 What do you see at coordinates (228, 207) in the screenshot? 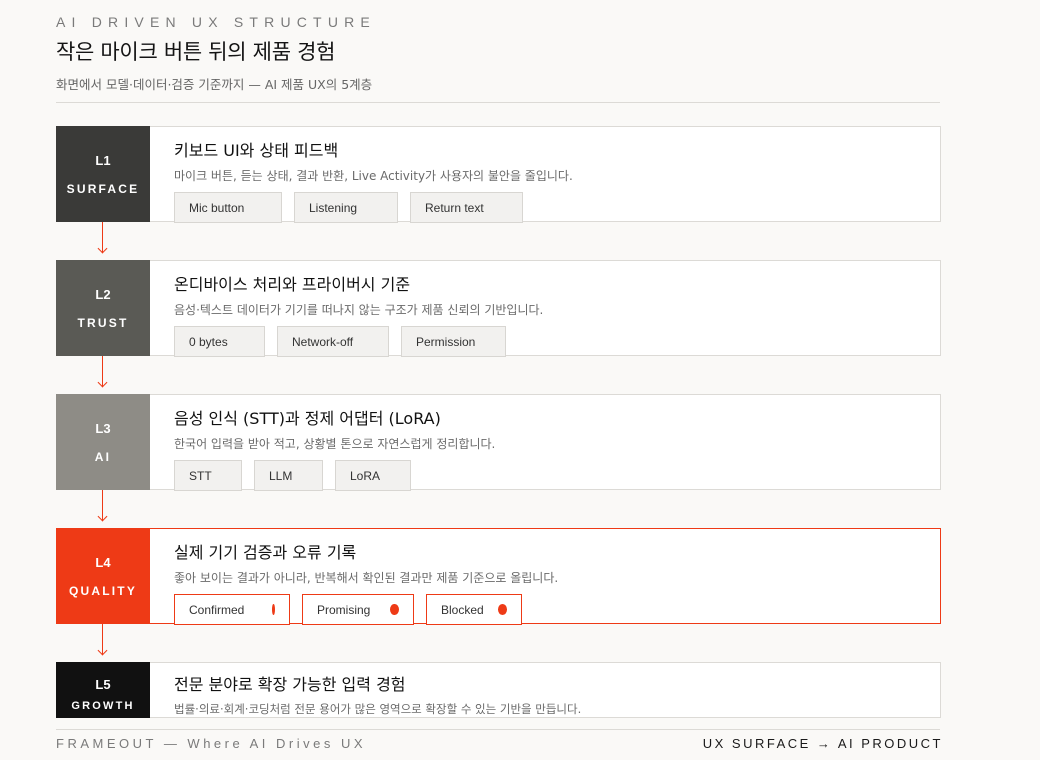
I see `chip-mic-button: Mic button` at bounding box center [228, 207].